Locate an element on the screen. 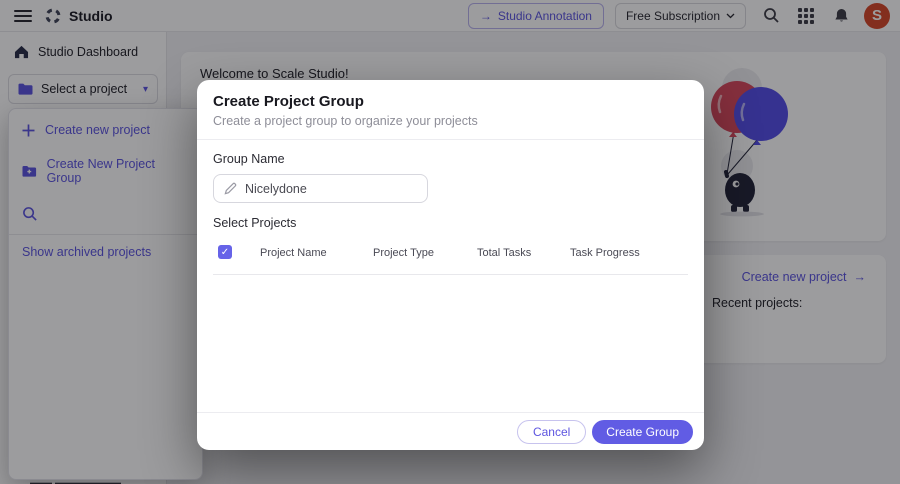 Image resolution: width=900 pixels, height=484 pixels. group-name-label: Group Name is located at coordinates (249, 159).